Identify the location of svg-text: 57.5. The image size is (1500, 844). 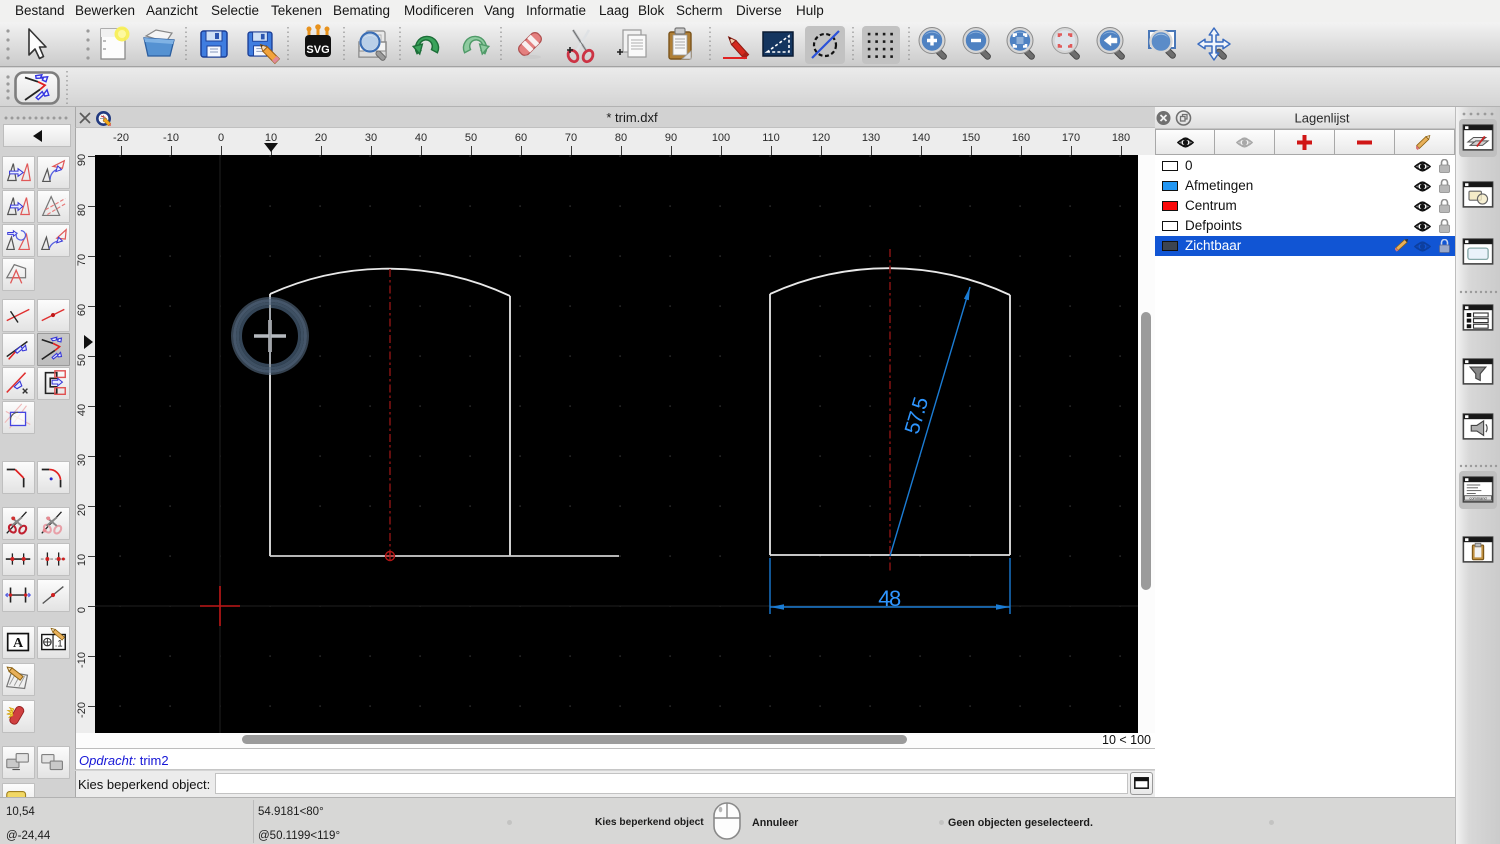
(917, 416).